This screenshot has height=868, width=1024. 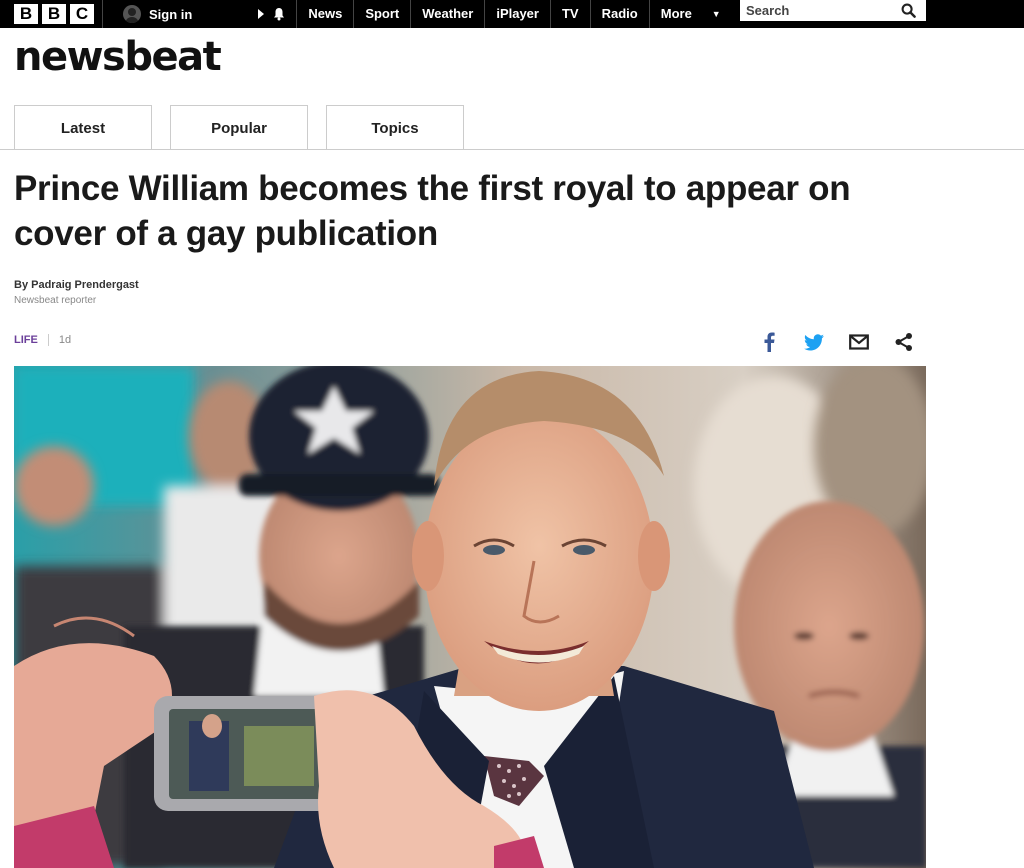 I want to click on header-divider, so click(x=512, y=149).